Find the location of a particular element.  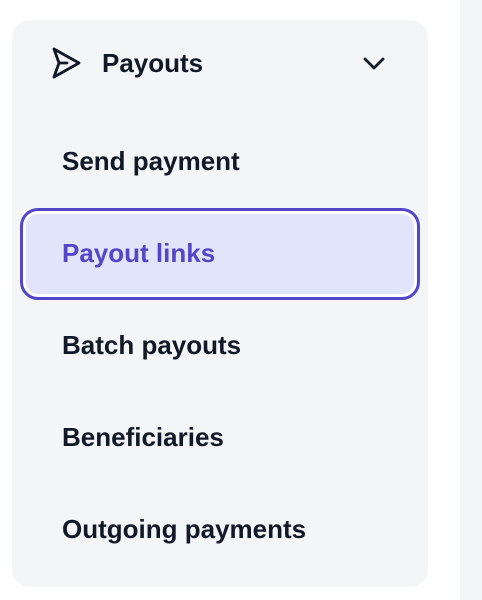

send-icon is located at coordinates (66, 63).